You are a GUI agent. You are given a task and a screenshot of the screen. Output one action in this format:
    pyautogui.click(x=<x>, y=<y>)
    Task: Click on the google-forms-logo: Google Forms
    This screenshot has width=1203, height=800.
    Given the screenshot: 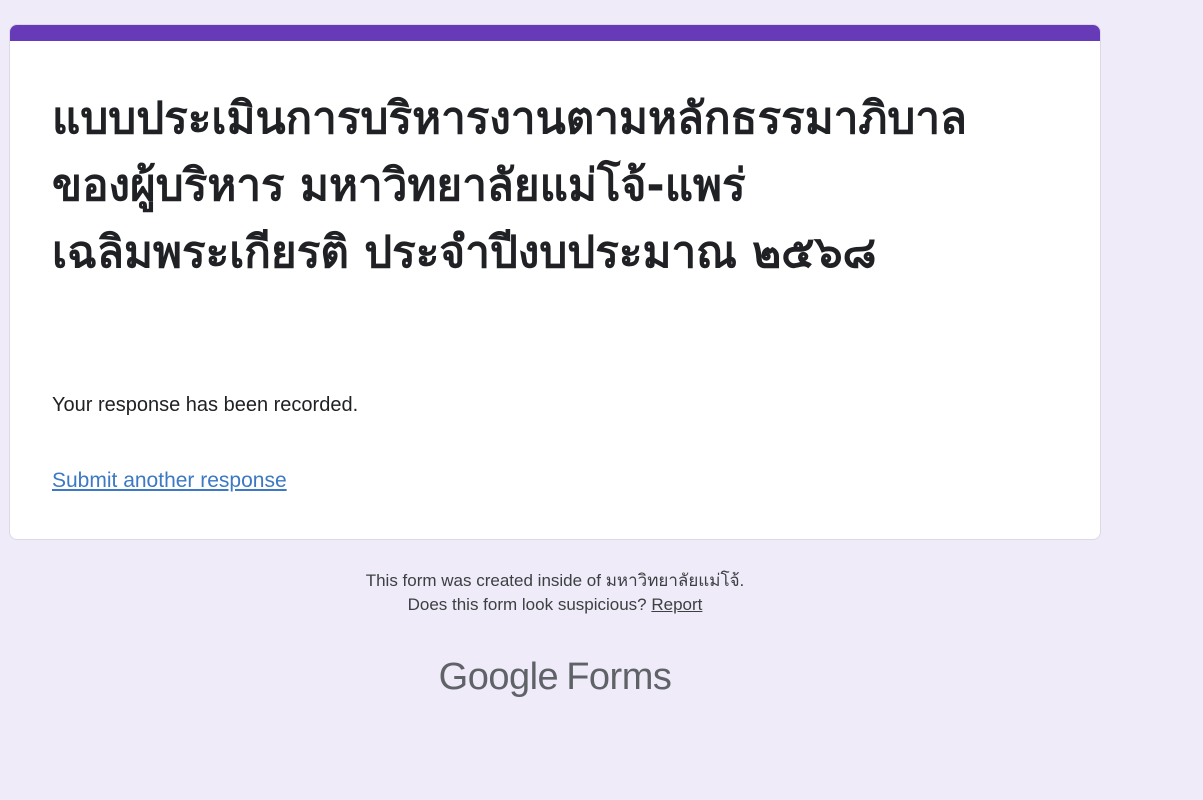 What is the action you would take?
    pyautogui.click(x=555, y=677)
    